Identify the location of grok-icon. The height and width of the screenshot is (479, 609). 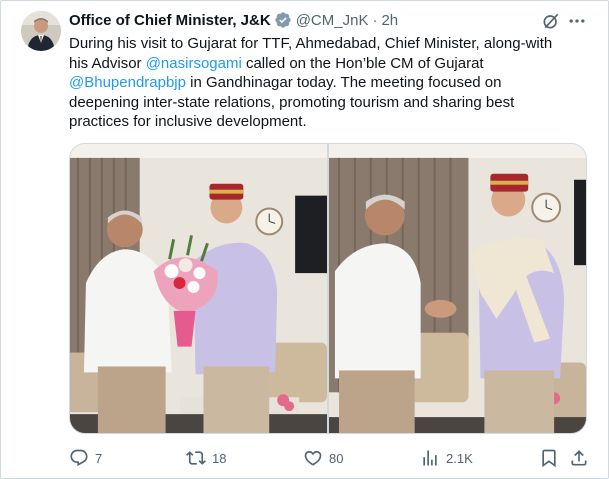
(551, 21).